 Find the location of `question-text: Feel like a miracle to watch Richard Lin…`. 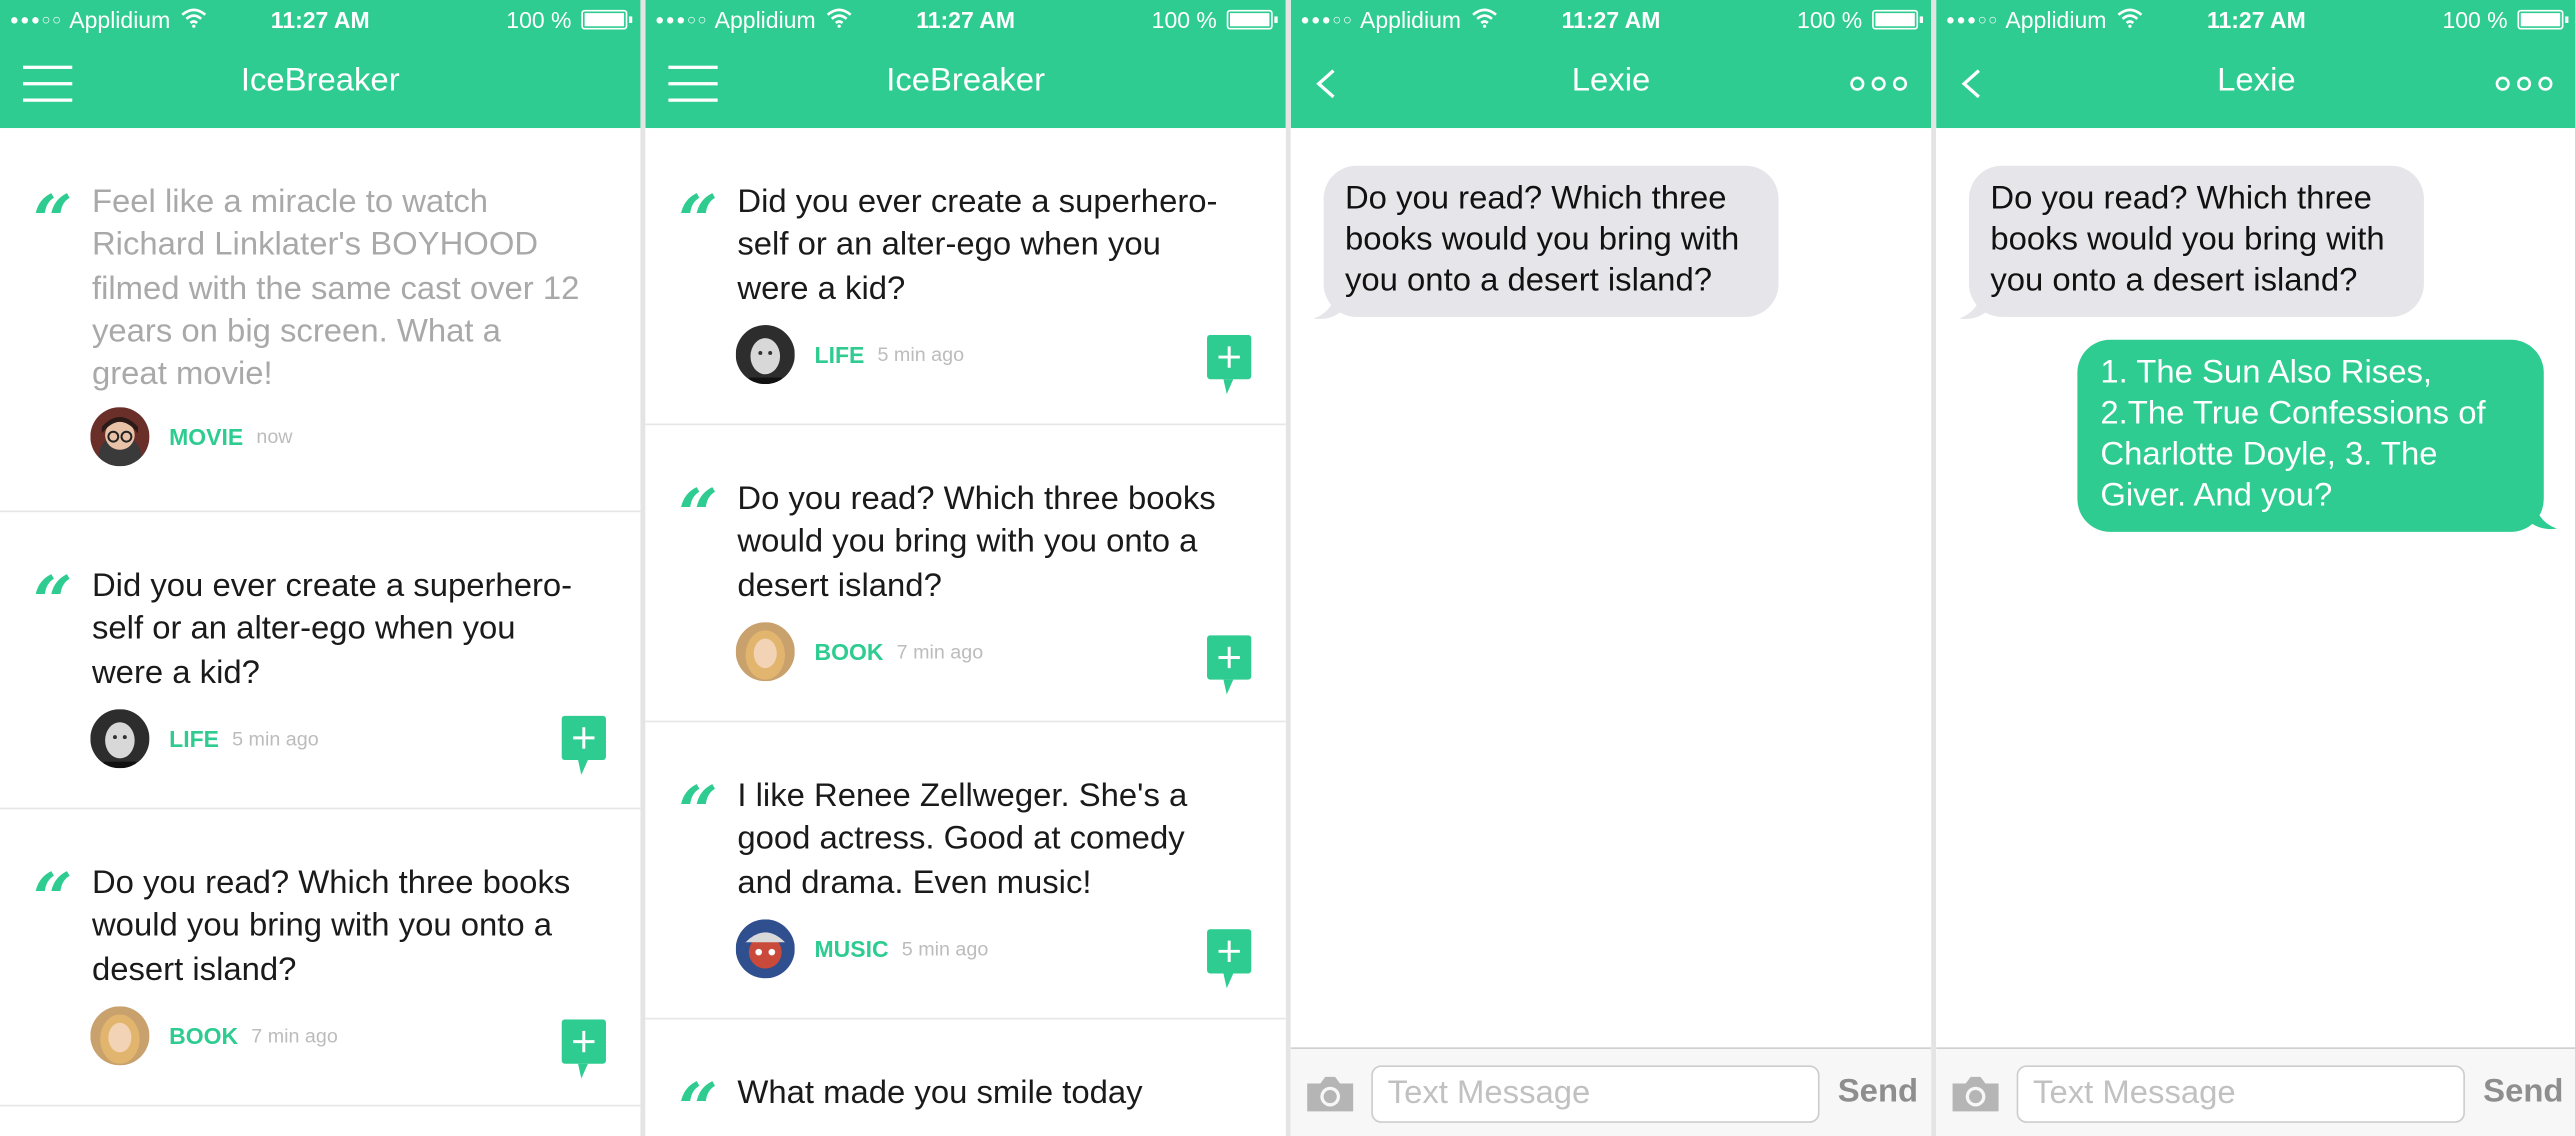

question-text: Feel like a miracle to watch Richard Lin… is located at coordinates (335, 288).